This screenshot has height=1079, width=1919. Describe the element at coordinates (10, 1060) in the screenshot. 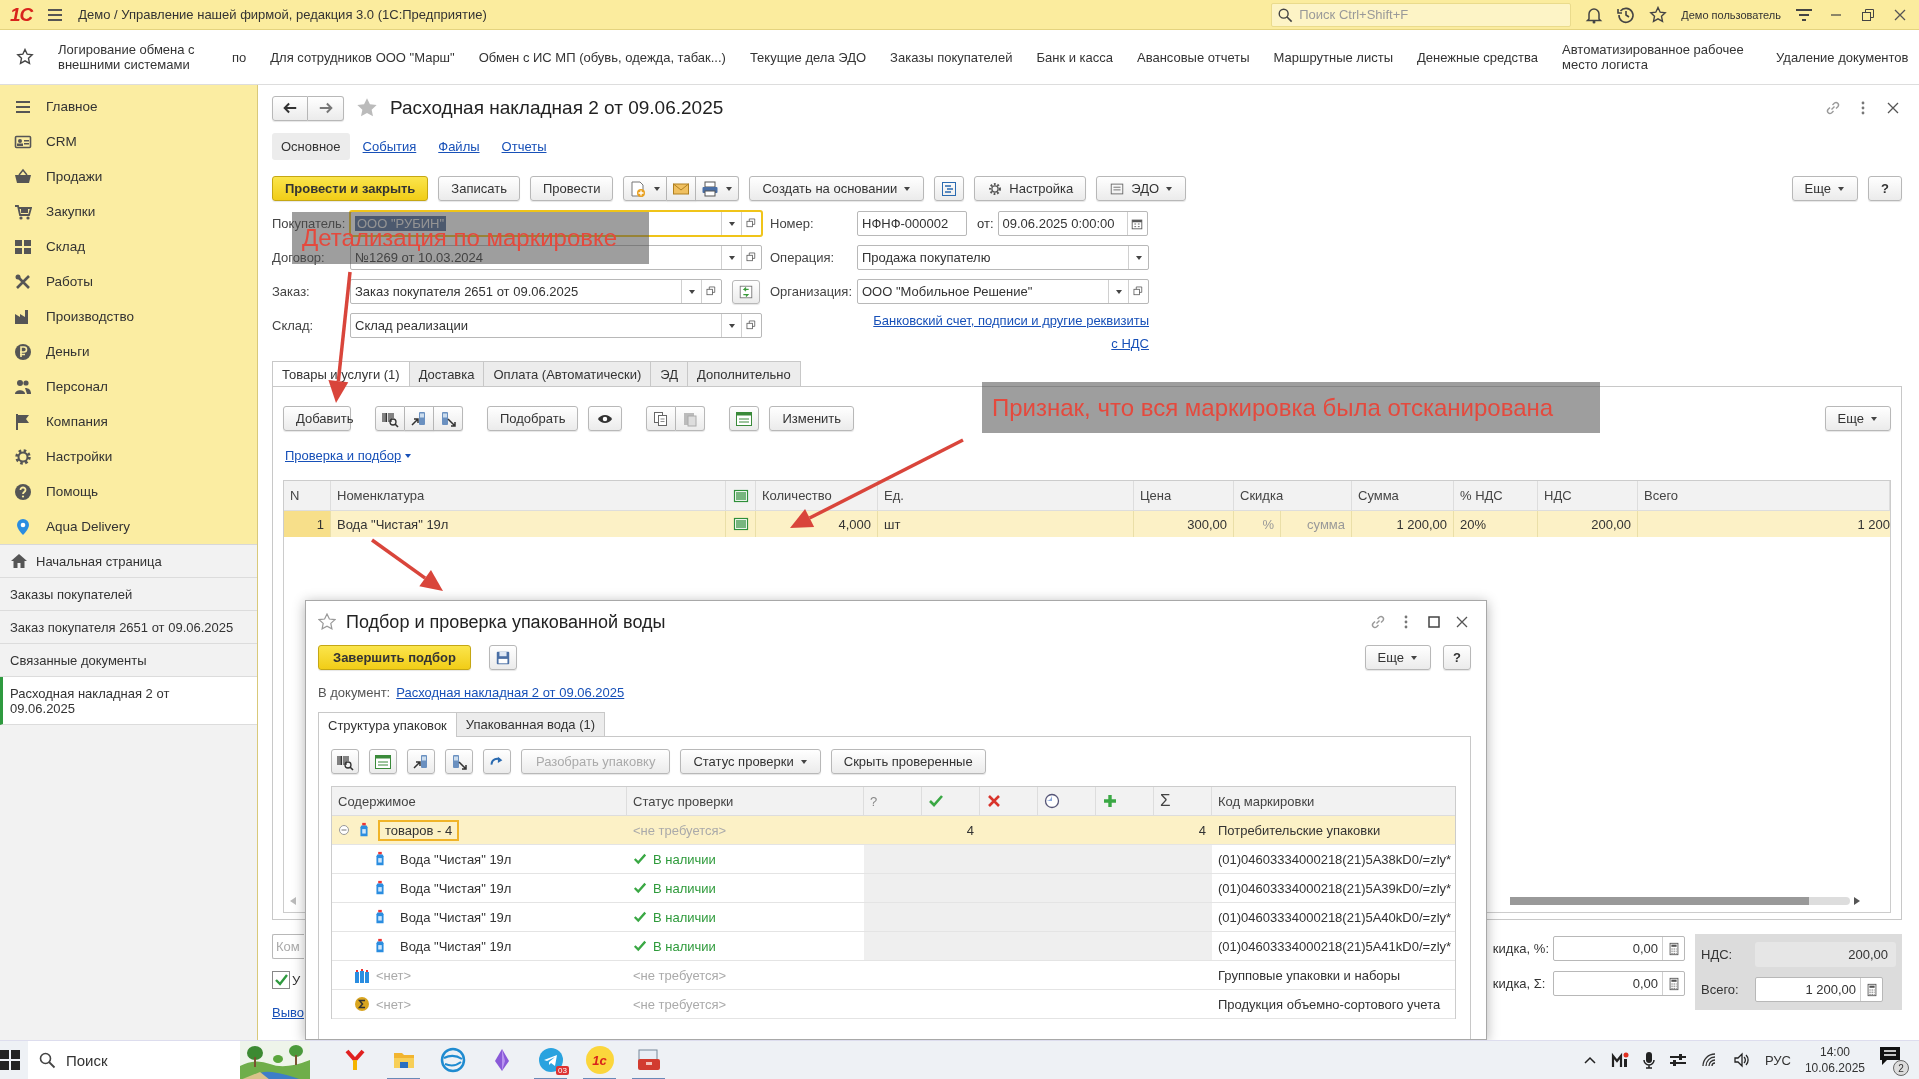

I see `windows-icon` at that location.